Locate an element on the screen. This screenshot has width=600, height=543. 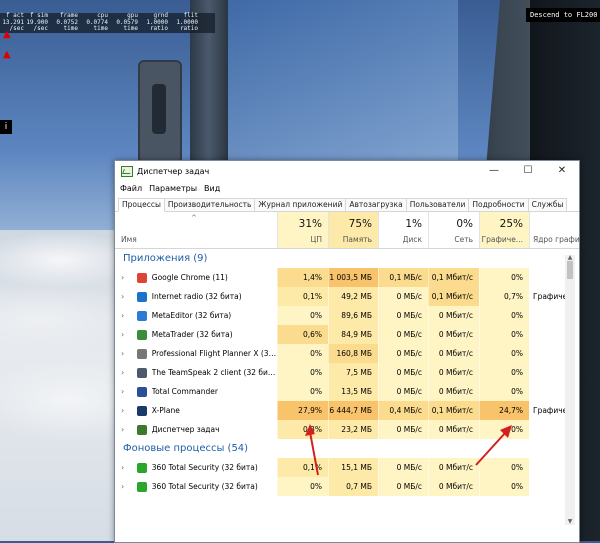
menu-file: Файл is located at coordinates (131, 188).